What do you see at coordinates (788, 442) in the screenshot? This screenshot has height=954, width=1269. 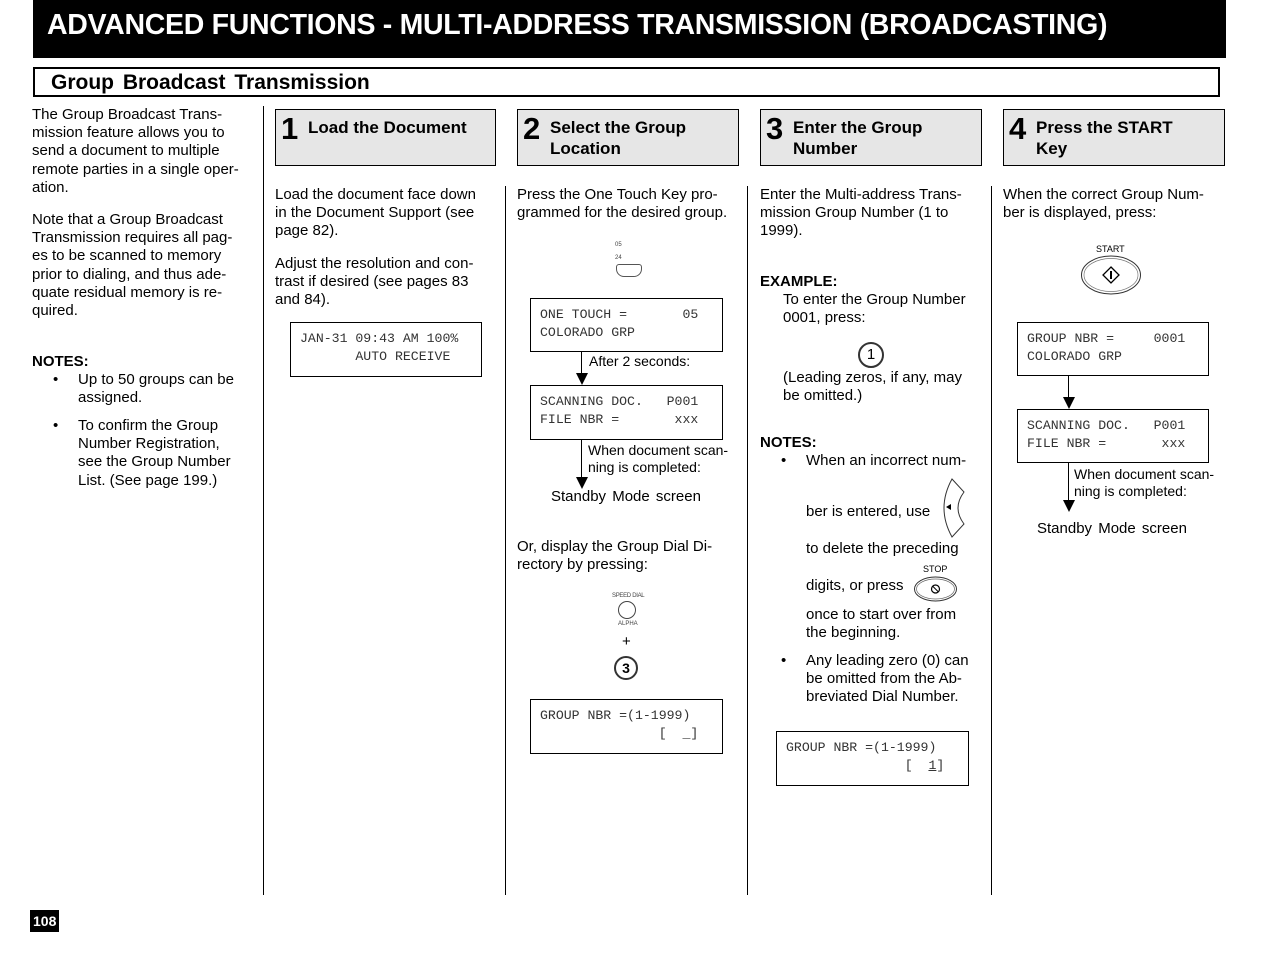 I see `step-3-notes-label: NOTES:` at bounding box center [788, 442].